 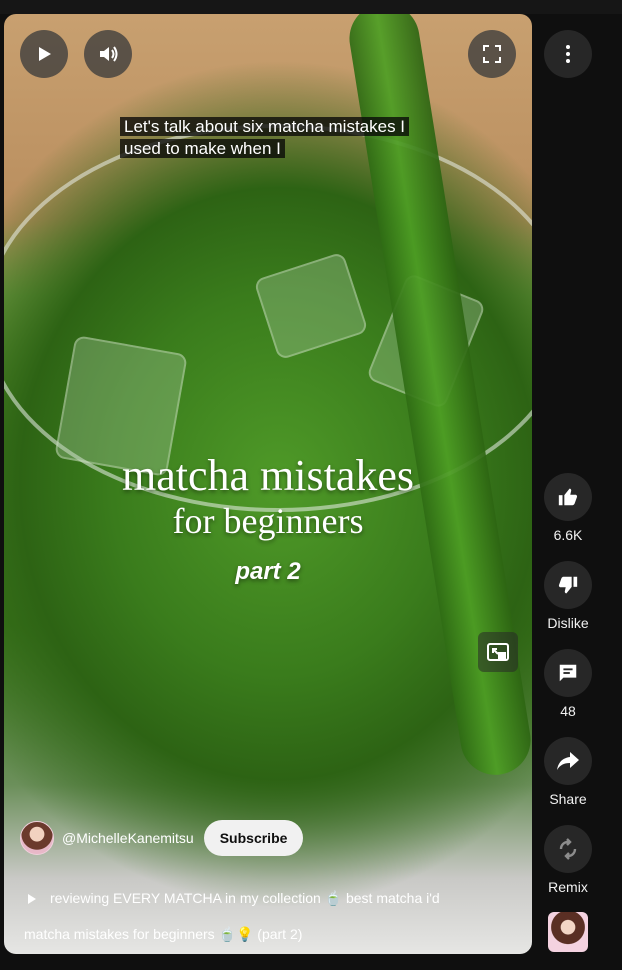 I want to click on share-label: Share, so click(x=568, y=799).